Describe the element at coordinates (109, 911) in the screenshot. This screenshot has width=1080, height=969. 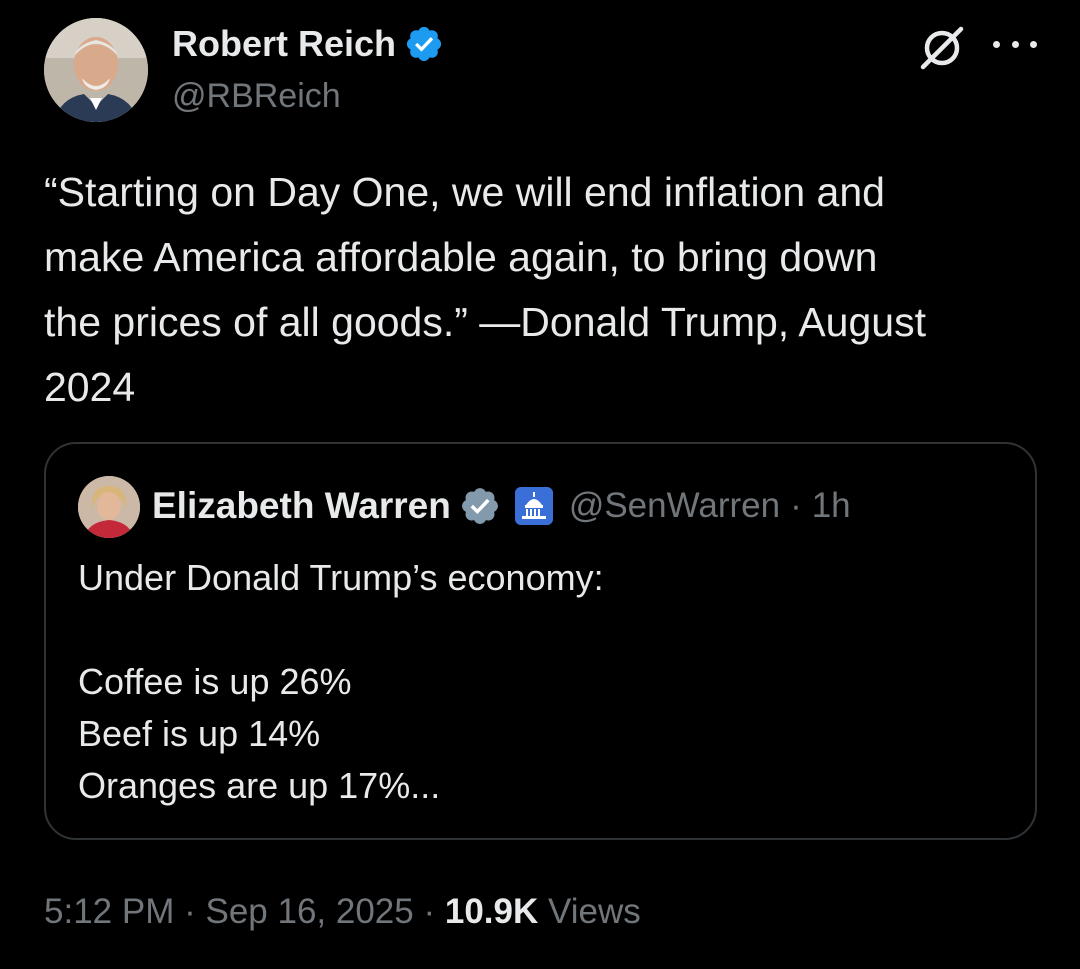
I see `post-time: 5:12 PM` at that location.